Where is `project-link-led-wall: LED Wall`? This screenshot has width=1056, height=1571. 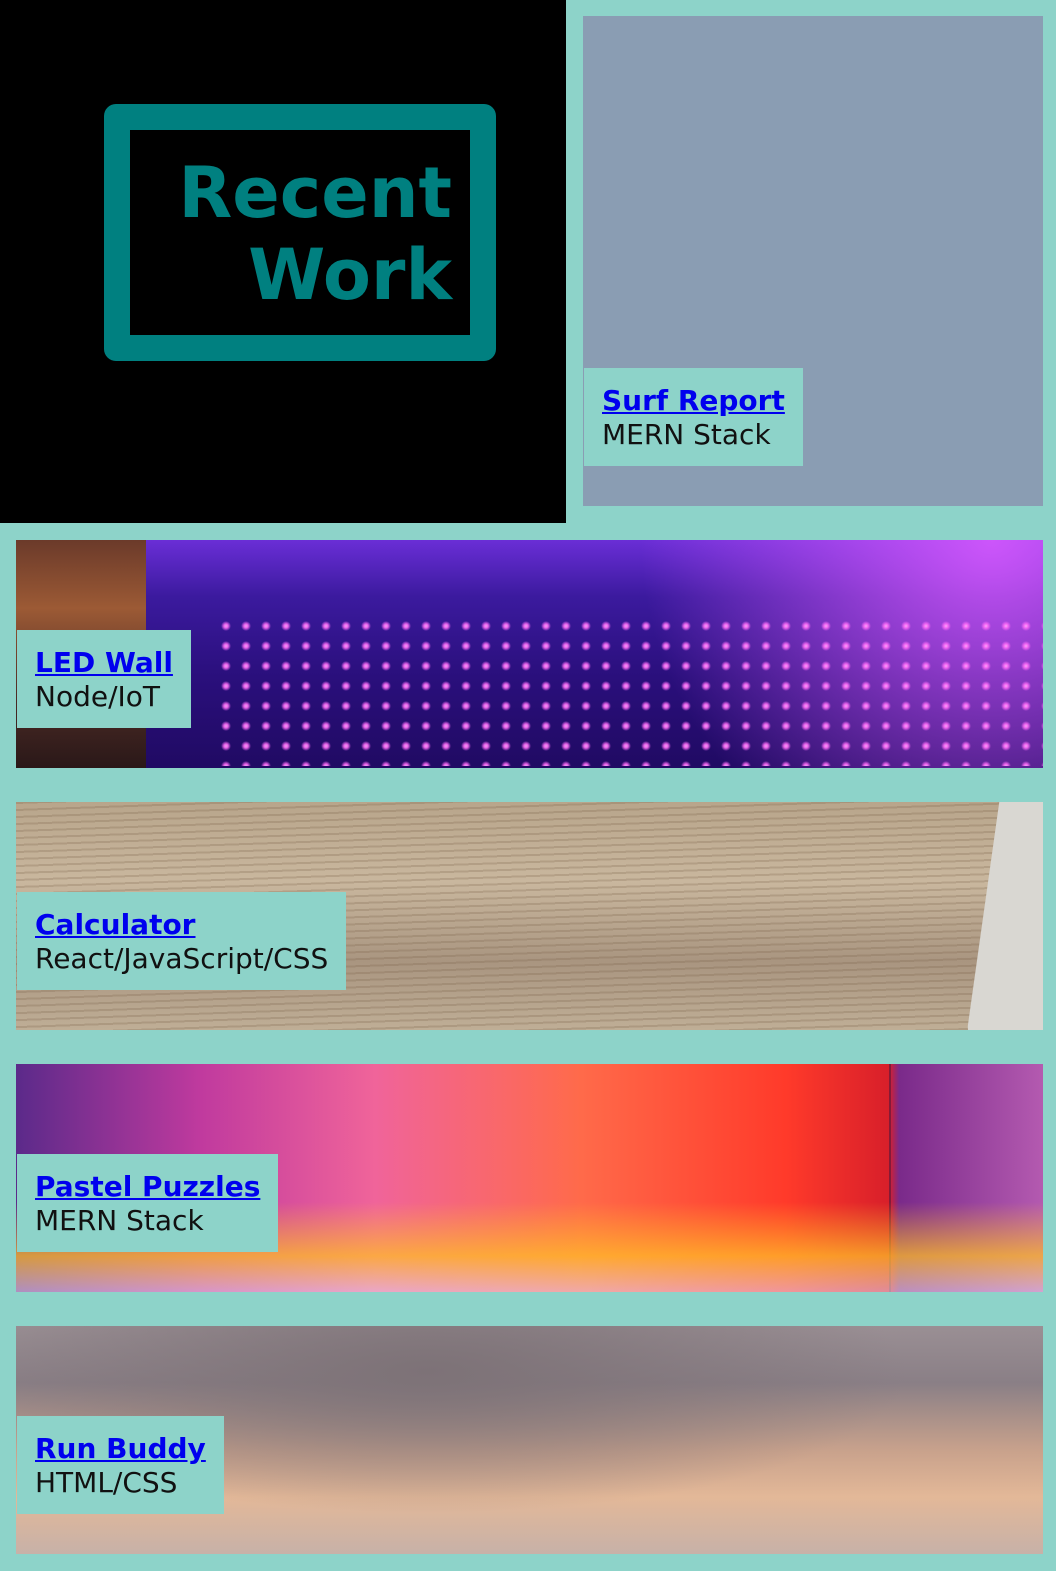
project-link-led-wall: LED Wall is located at coordinates (104, 663).